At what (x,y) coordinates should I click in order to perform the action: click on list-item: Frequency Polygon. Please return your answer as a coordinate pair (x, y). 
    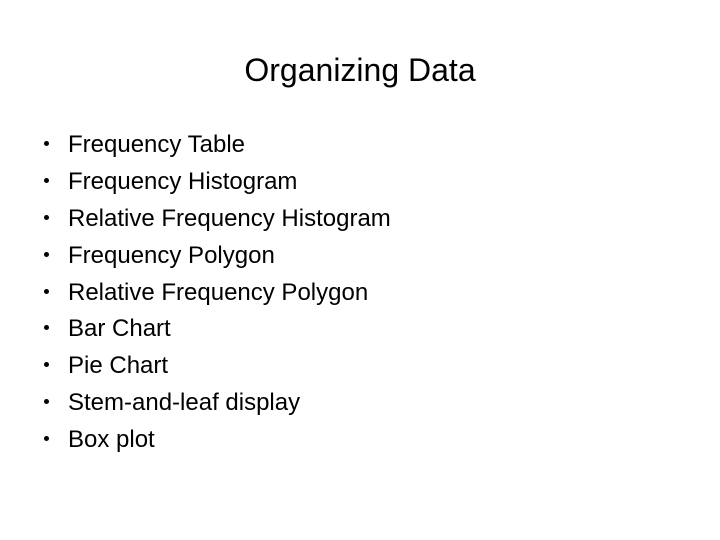
    Looking at the image, I should click on (360, 257).